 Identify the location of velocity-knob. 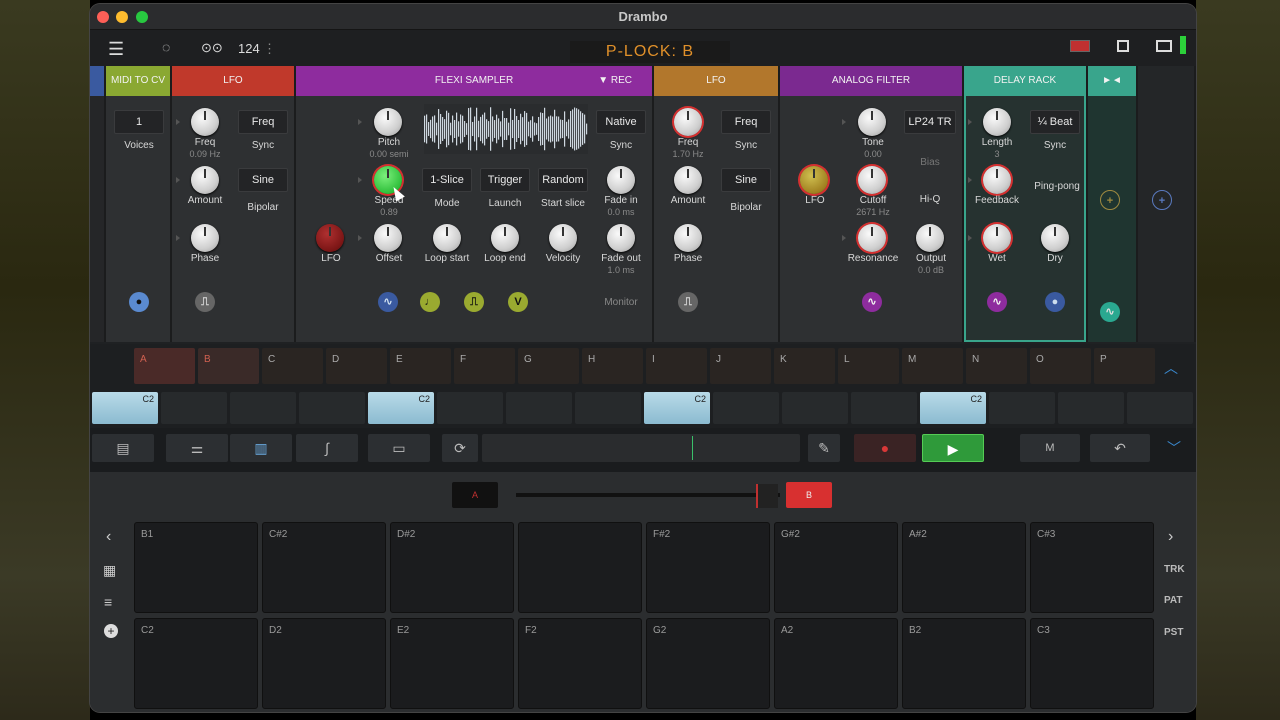
(563, 238).